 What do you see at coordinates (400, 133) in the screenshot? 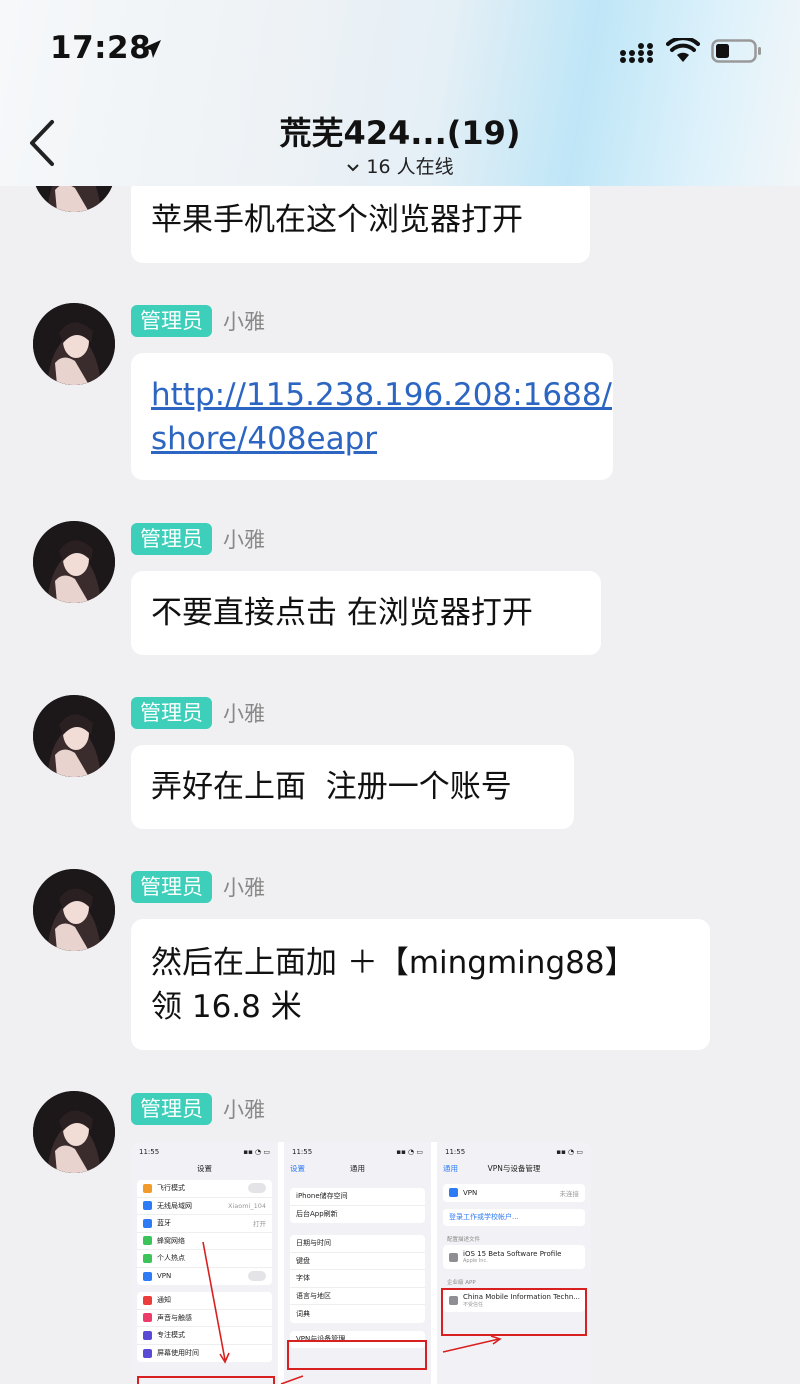
I see `chat-title: 荒芜424...(19)` at bounding box center [400, 133].